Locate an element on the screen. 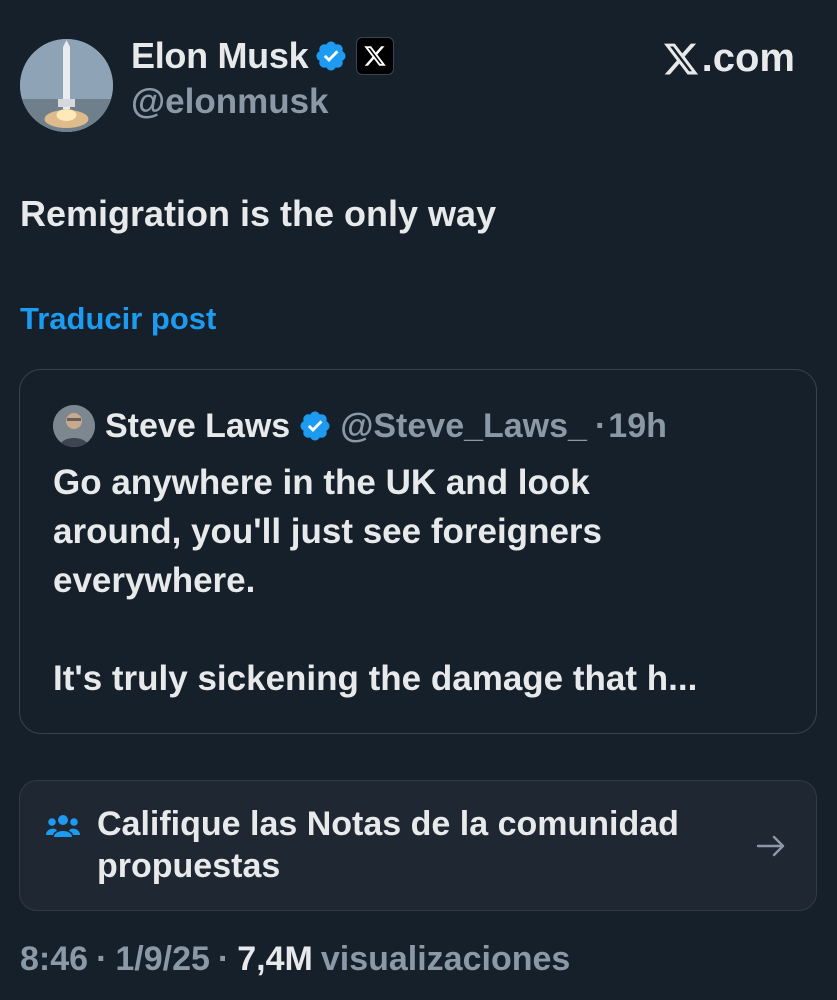 The height and width of the screenshot is (1000, 837). views-label: visualizaciones is located at coordinates (445, 959).